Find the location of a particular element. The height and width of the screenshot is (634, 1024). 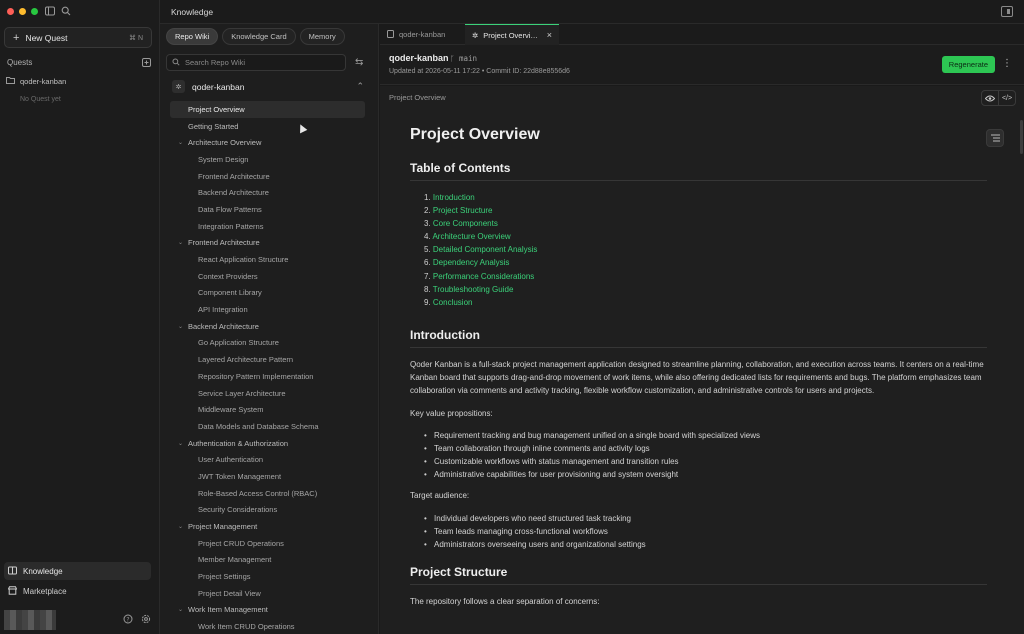

close-window-button is located at coordinates (10, 11).